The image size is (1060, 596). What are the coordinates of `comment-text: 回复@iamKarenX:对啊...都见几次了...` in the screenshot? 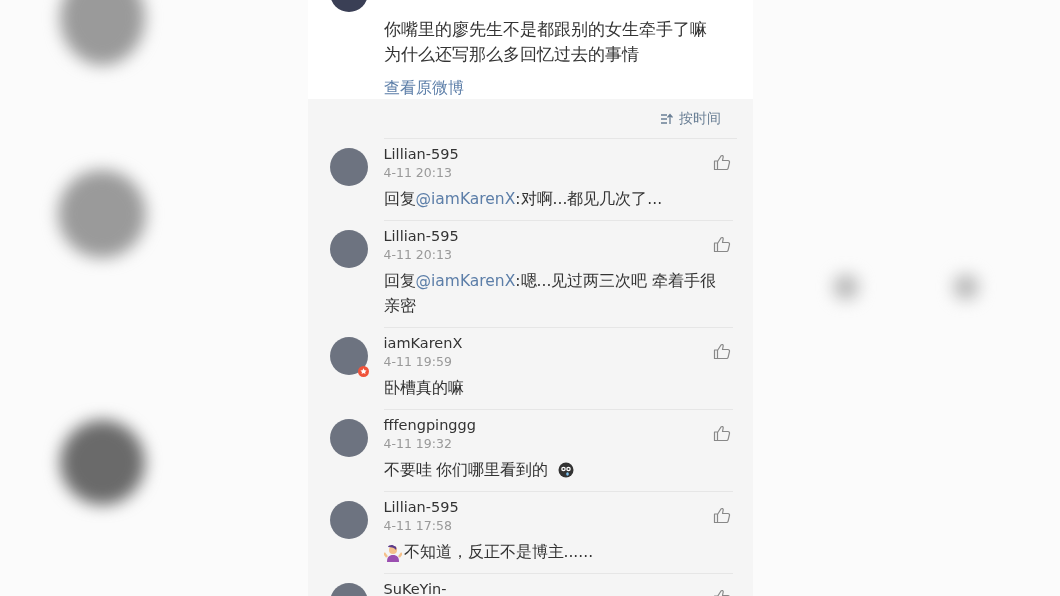 It's located at (523, 199).